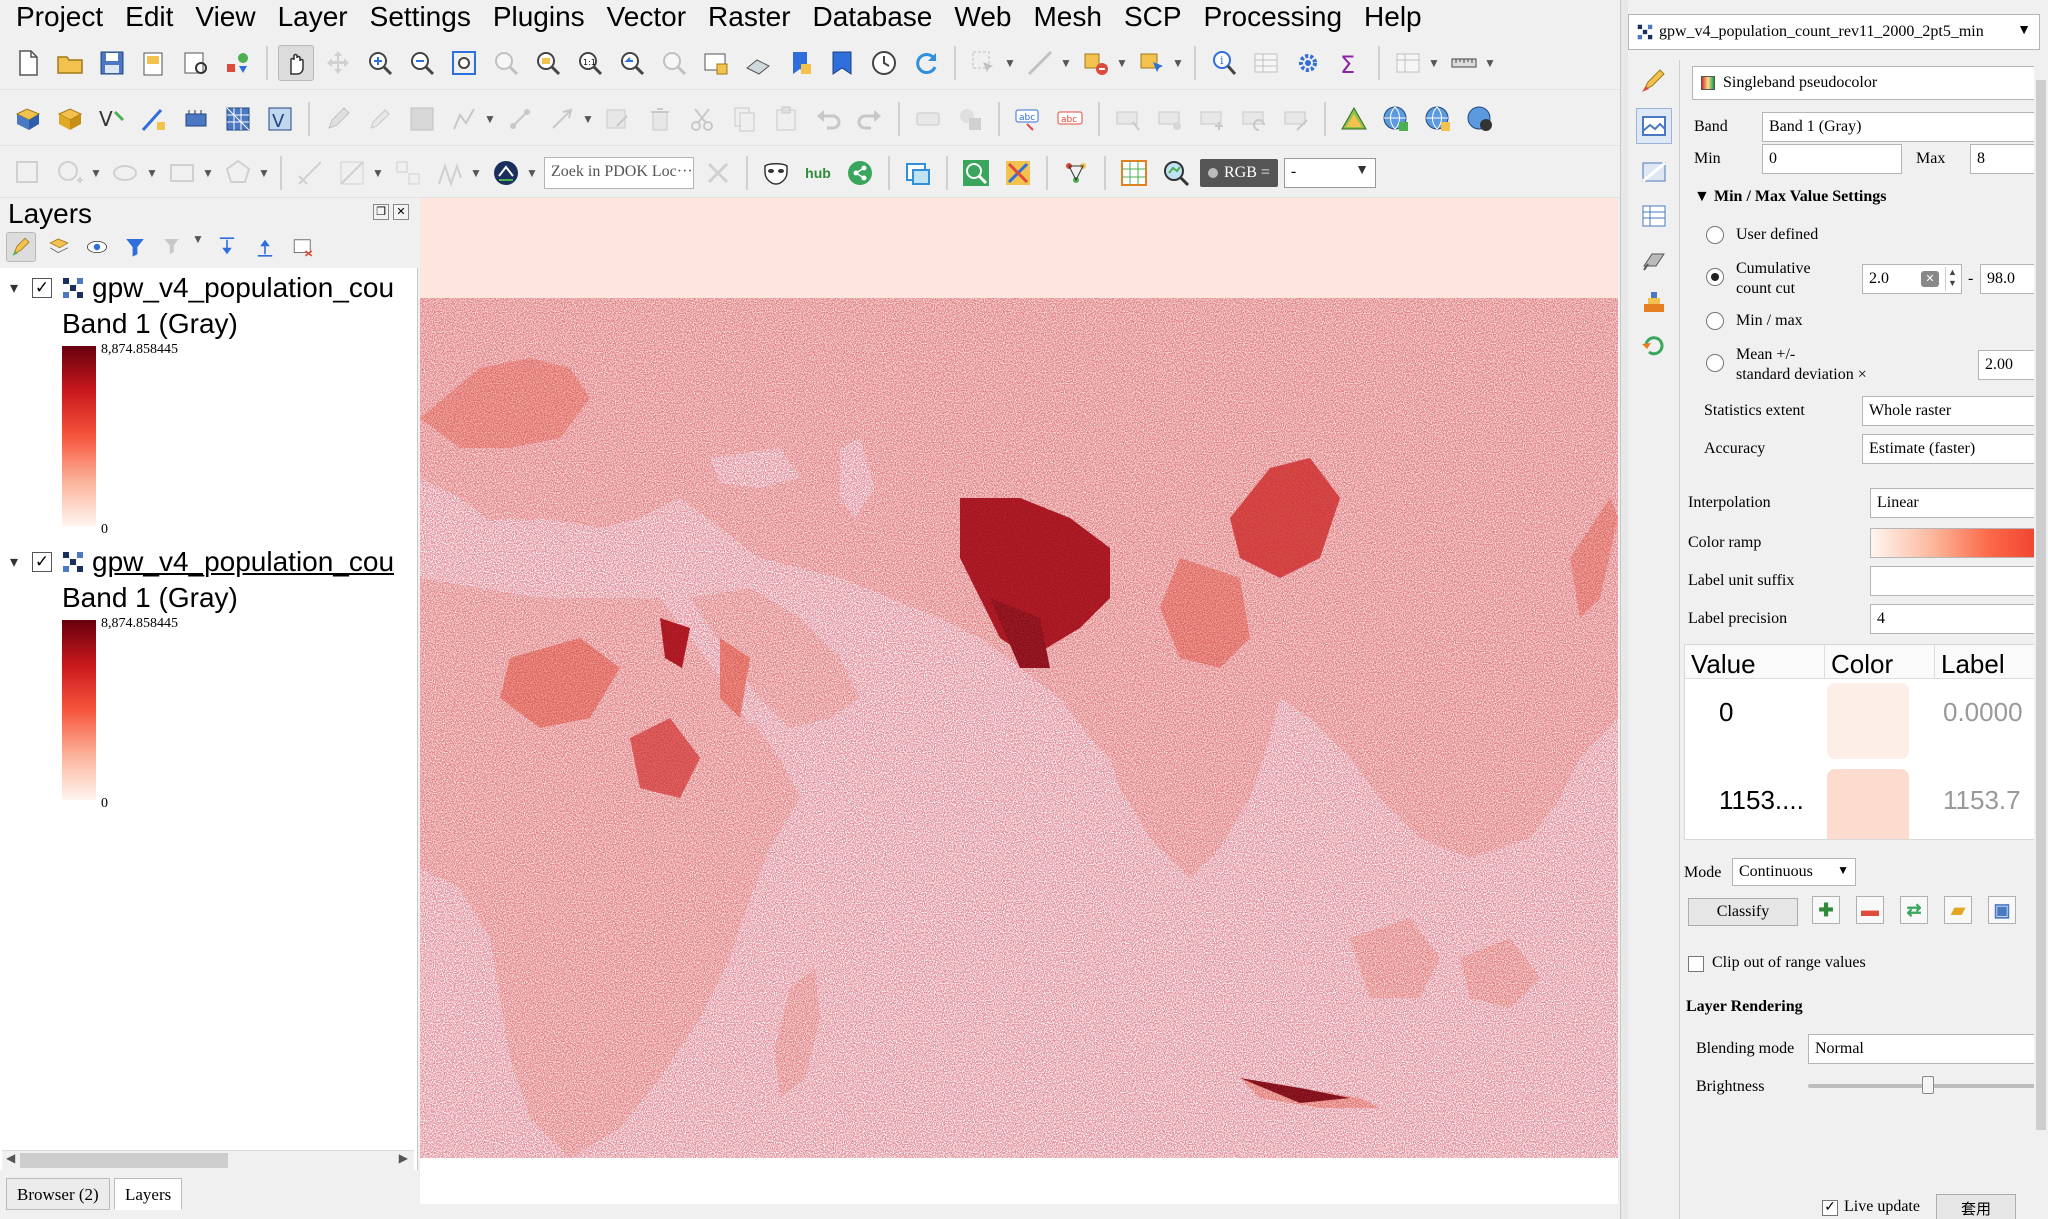 Image resolution: width=2048 pixels, height=1219 pixels. What do you see at coordinates (42, 562) in the screenshot?
I see `layer-visibility-checkbox: ✓` at bounding box center [42, 562].